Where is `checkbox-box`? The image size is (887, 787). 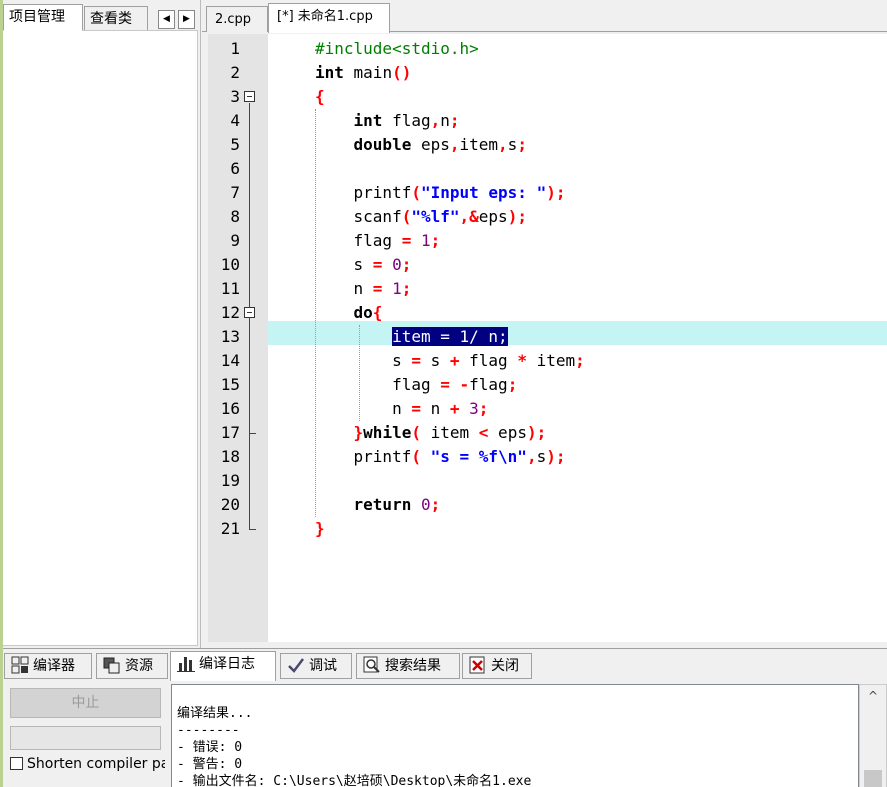
checkbox-box is located at coordinates (16, 763).